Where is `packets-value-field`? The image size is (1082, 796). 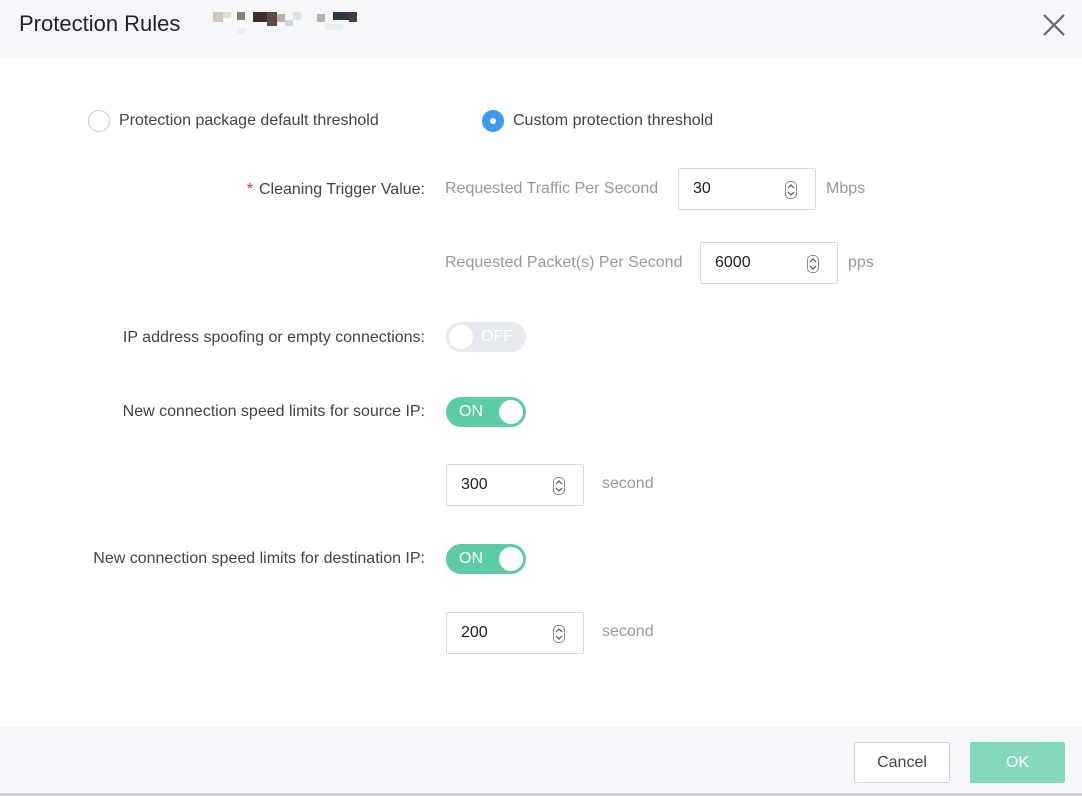
packets-value-field is located at coordinates (758, 263).